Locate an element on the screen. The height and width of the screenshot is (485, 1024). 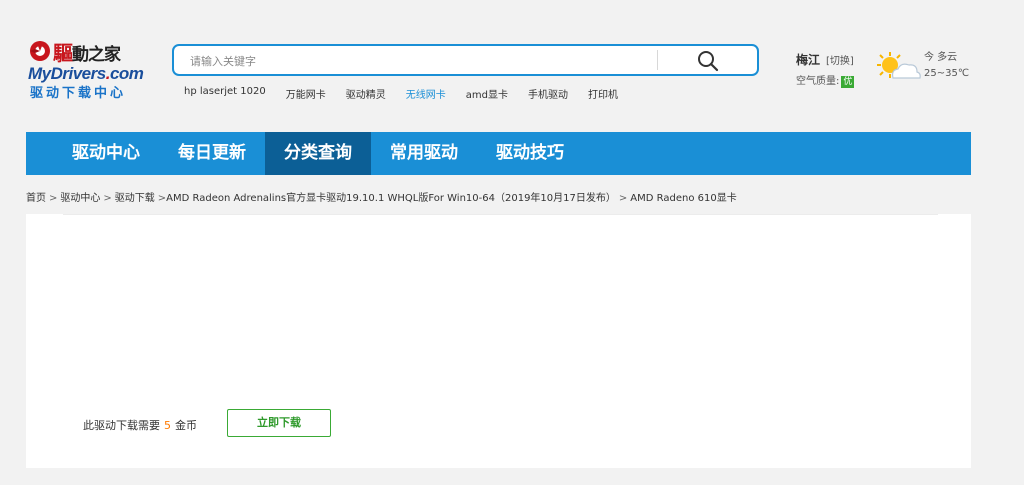
breadcrumb-driver-download: 驱动下载 is located at coordinates (135, 198).